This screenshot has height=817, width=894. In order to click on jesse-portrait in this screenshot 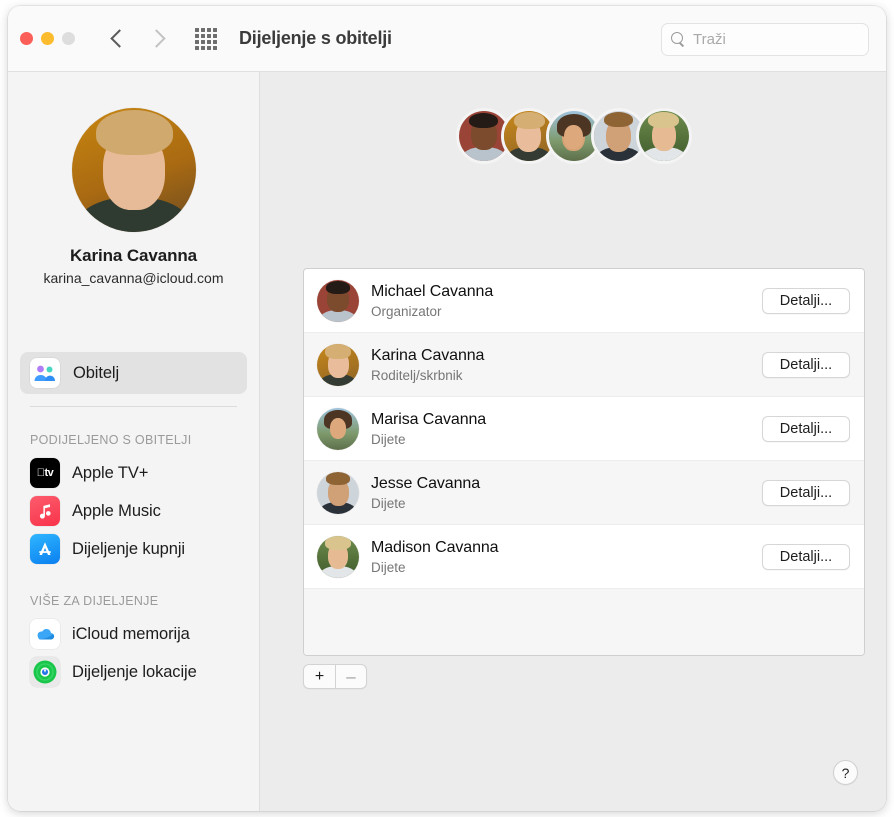, I will do `click(338, 492)`.